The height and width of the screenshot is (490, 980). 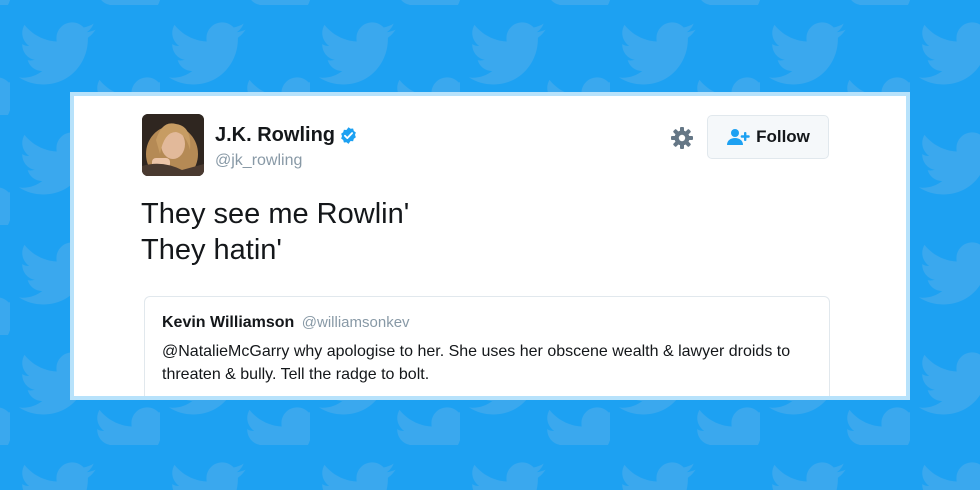 What do you see at coordinates (682, 138) in the screenshot?
I see `gear-icon` at bounding box center [682, 138].